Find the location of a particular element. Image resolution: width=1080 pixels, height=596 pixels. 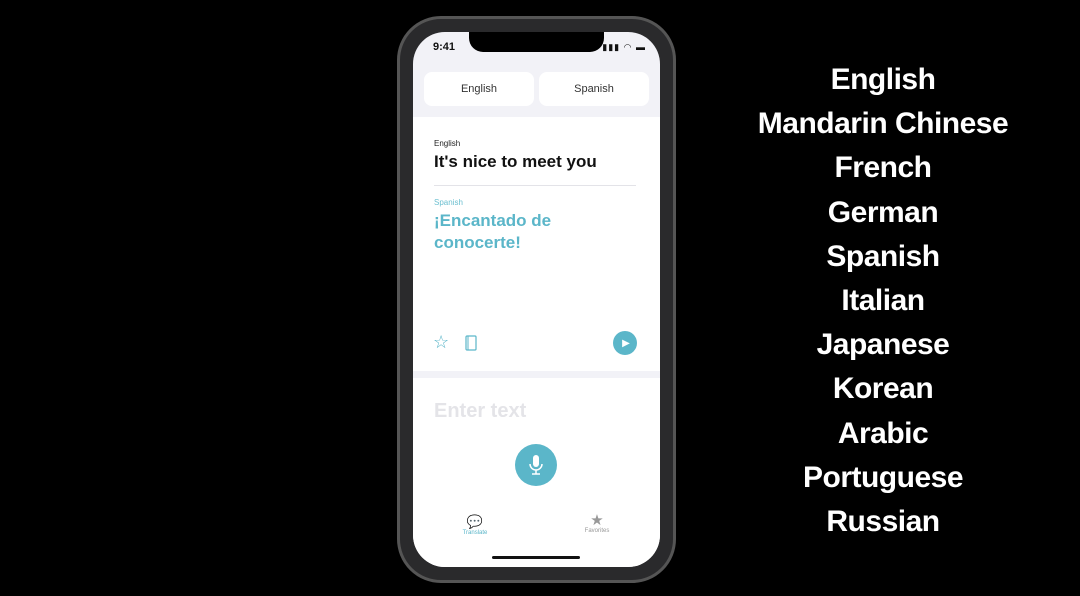

tab-translate-label: Translate is located at coordinates (475, 533).